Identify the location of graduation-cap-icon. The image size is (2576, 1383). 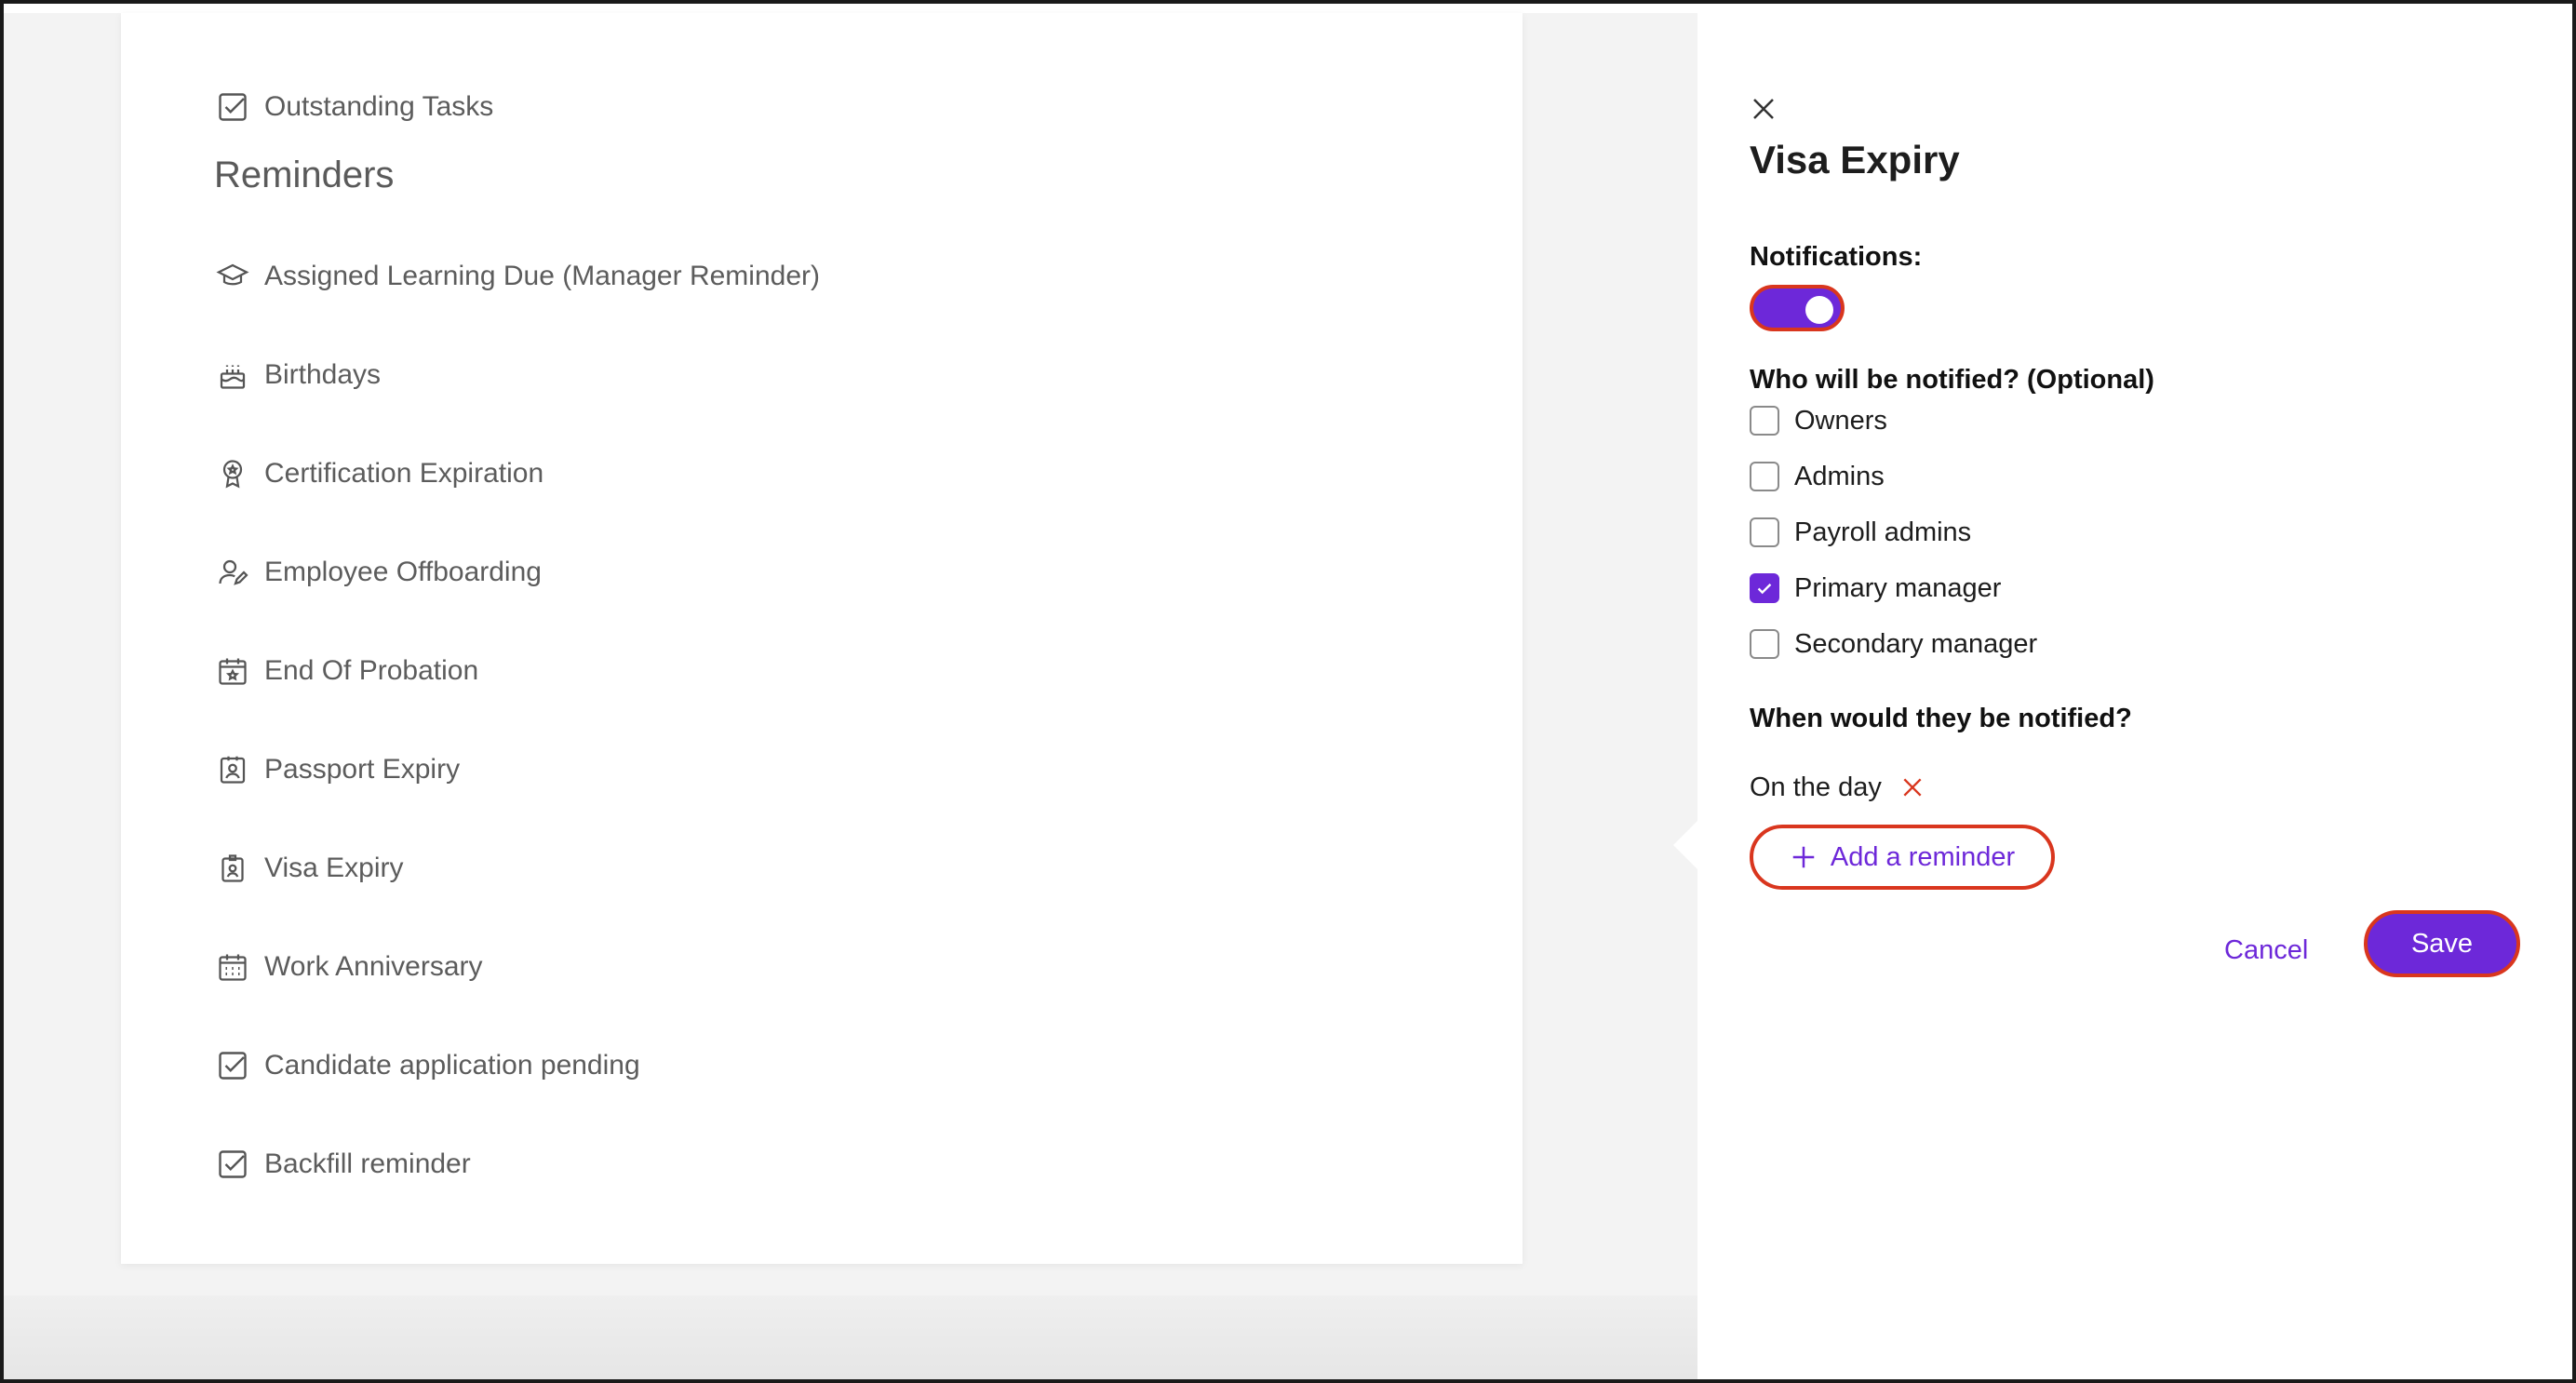
(232, 276).